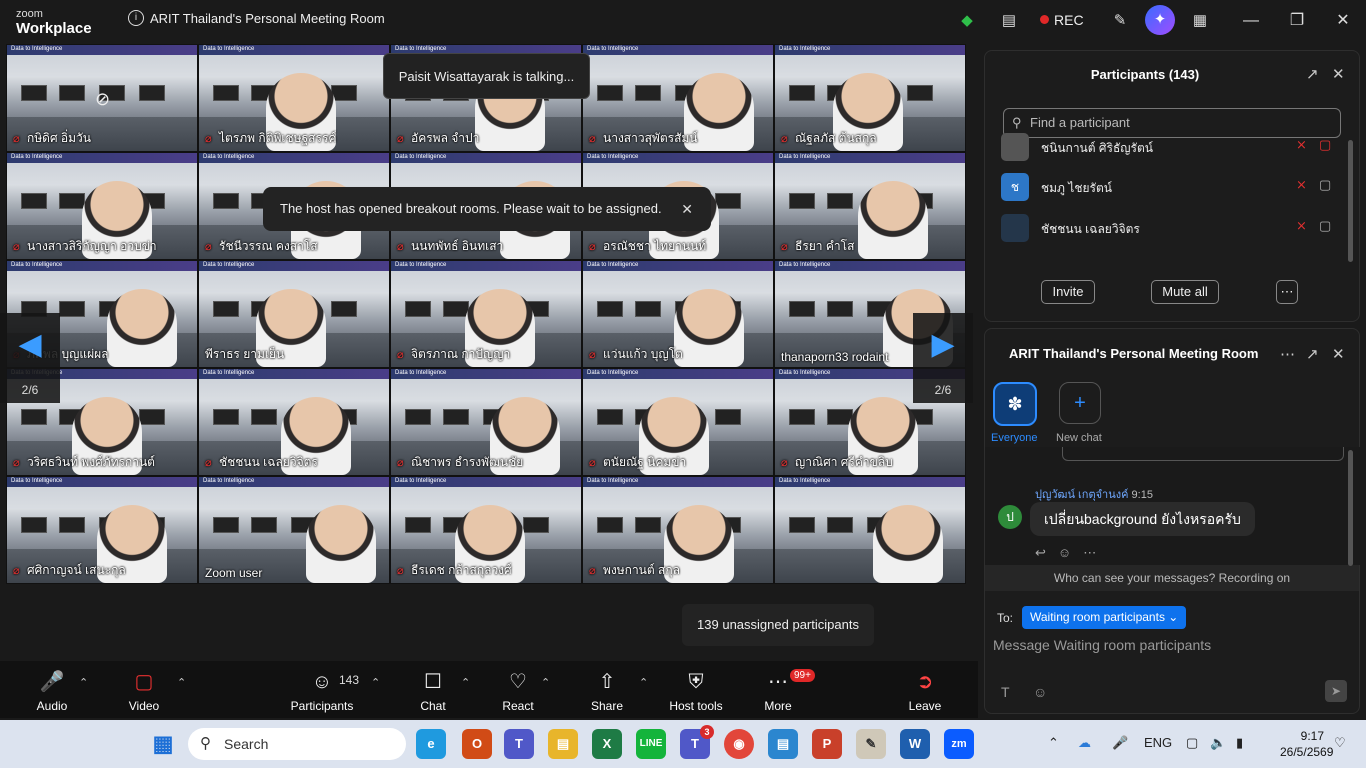 Image resolution: width=1366 pixels, height=768 pixels. I want to click on video-tile: Data to Intelligence พีราธร ยามเย็น, so click(294, 314).